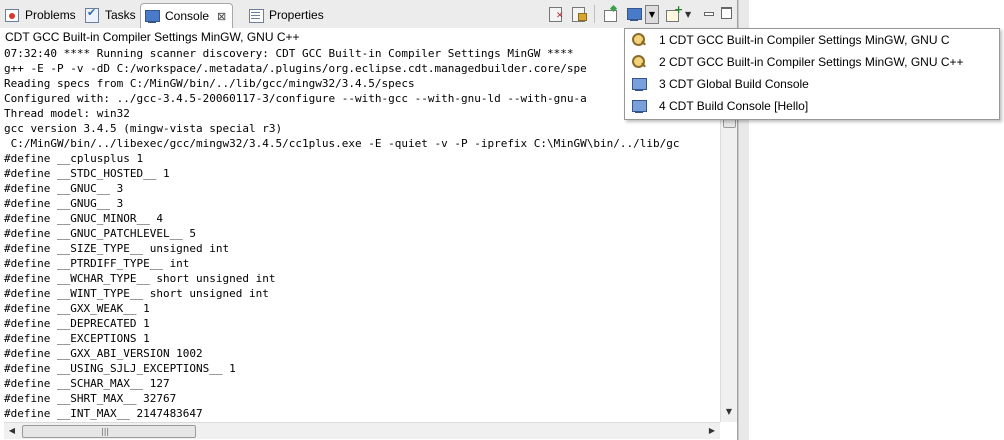 Image resolution: width=1004 pixels, height=440 pixels. I want to click on tasks-icon, so click(92, 14).